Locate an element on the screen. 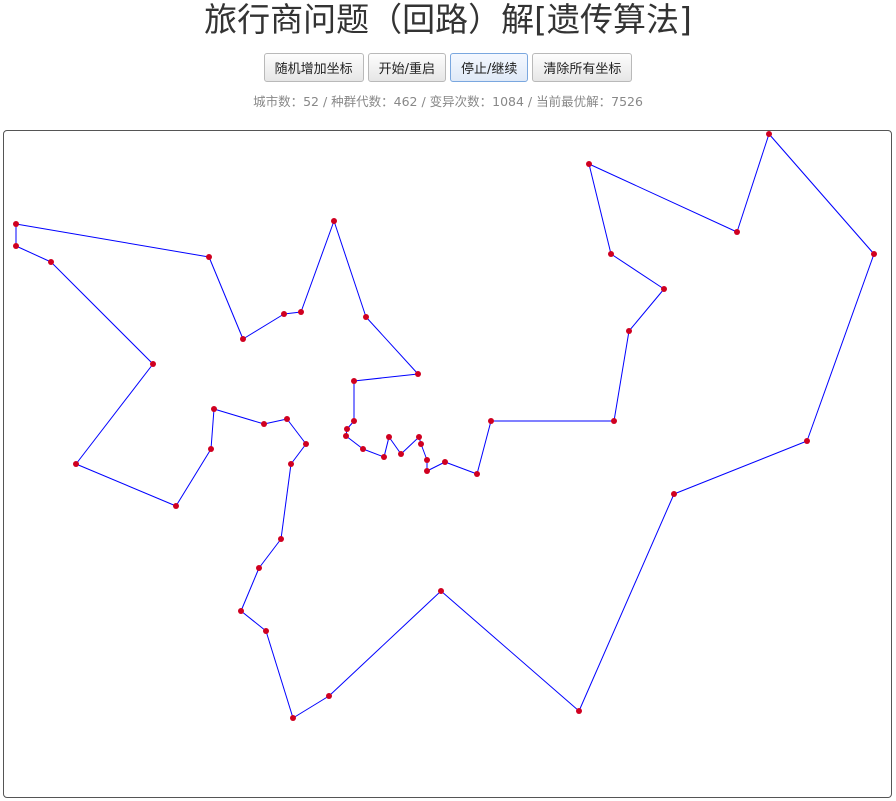  clear-all-coords-button: 清除所有坐标 is located at coordinates (582, 67).